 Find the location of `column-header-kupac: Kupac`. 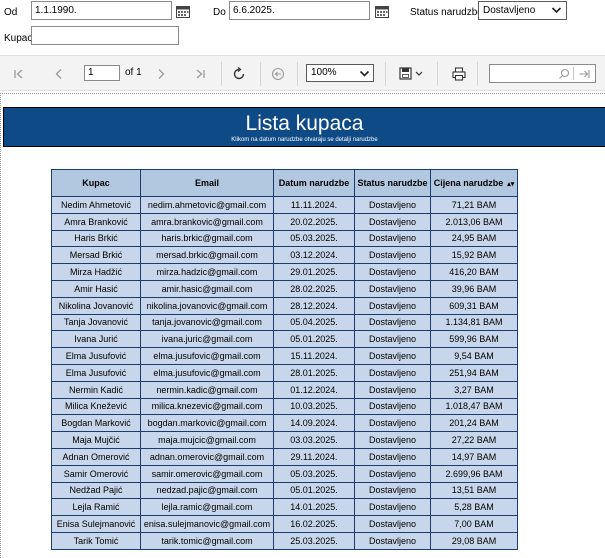

column-header-kupac: Kupac is located at coordinates (96, 183).